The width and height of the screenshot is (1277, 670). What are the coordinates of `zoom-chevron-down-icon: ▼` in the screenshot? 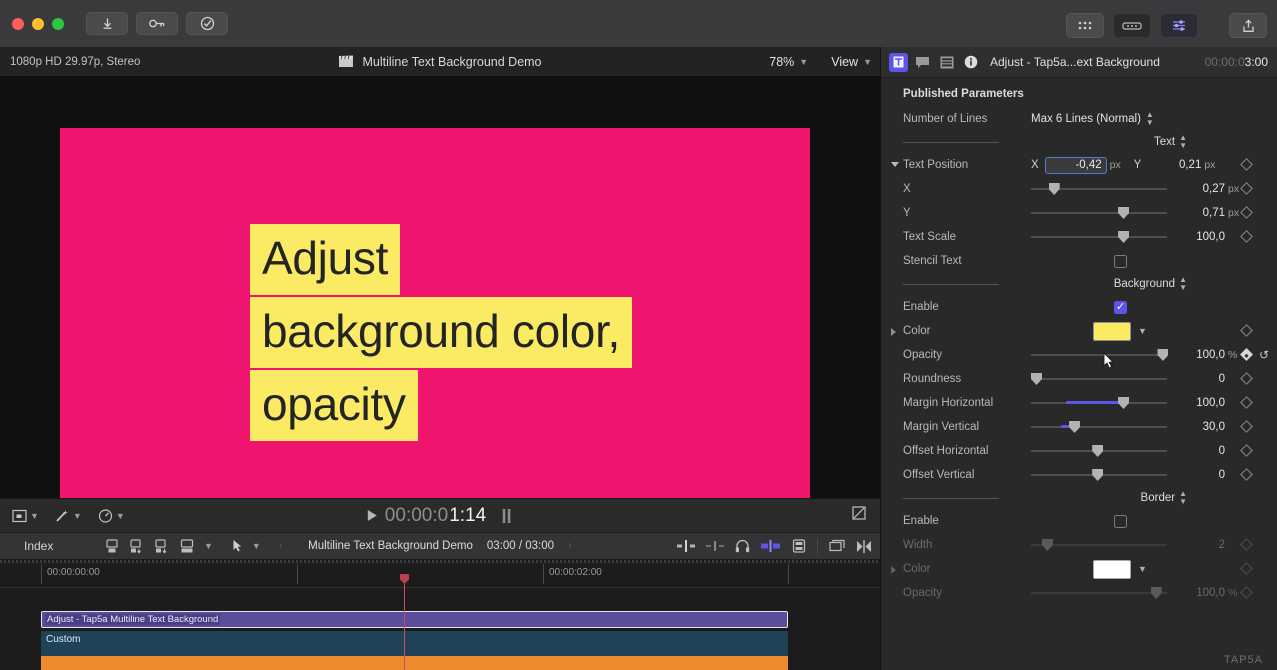 It's located at (803, 62).